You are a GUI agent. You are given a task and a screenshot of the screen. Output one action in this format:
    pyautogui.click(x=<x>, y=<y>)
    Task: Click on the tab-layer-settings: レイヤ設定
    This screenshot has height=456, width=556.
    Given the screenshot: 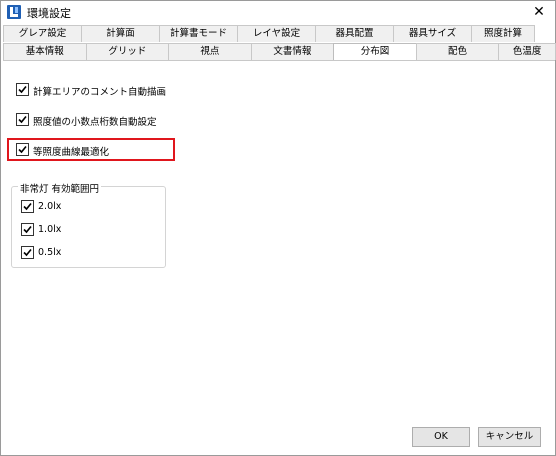 What is the action you would take?
    pyautogui.click(x=276, y=33)
    